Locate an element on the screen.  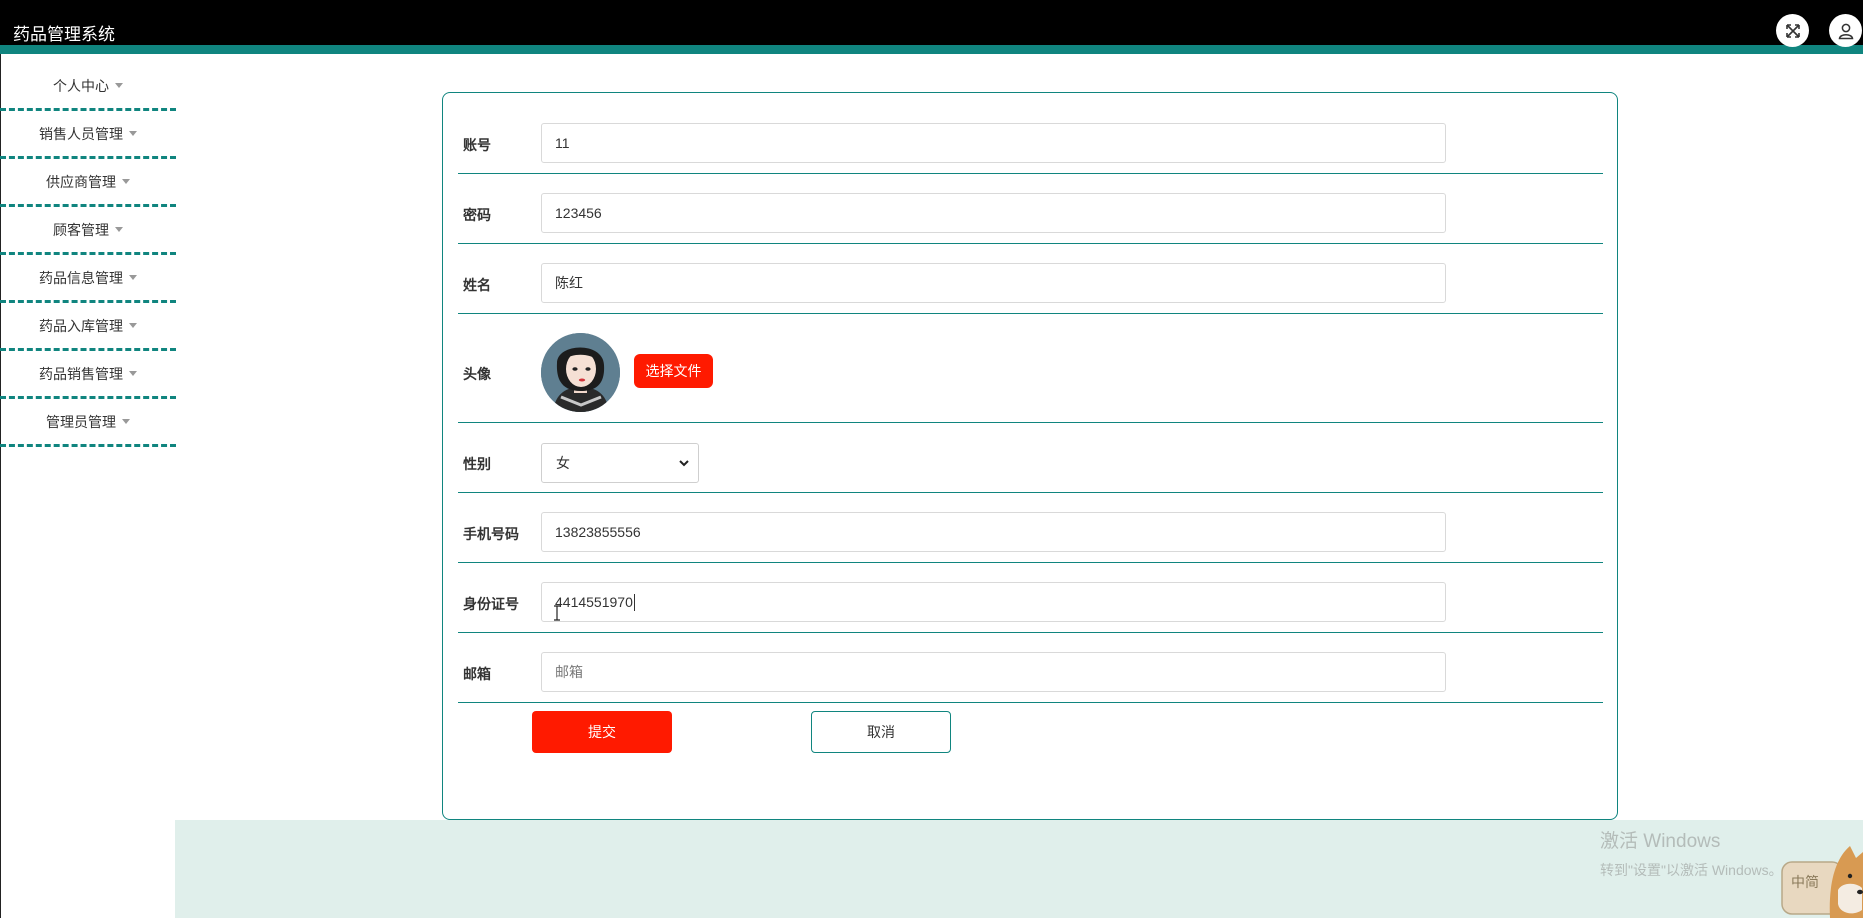
form-row-phone: 手机号码 13823855556 is located at coordinates (1030, 528).